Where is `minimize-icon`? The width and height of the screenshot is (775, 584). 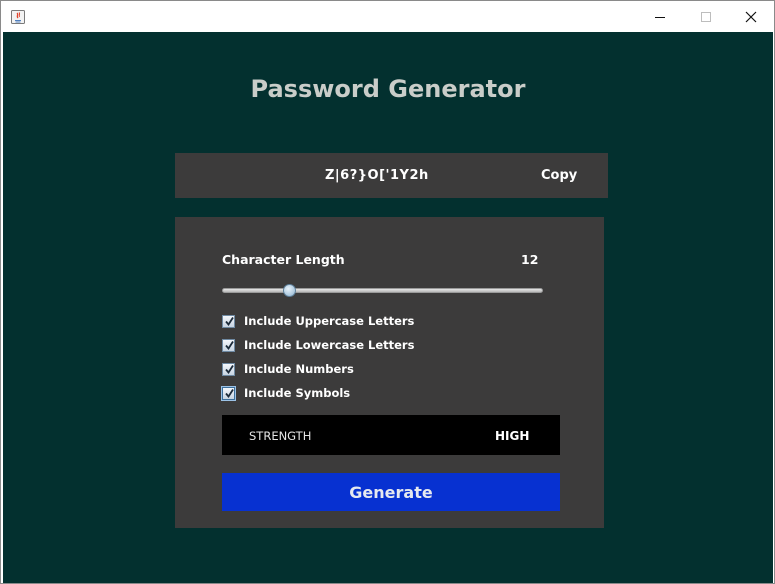 minimize-icon is located at coordinates (660, 17).